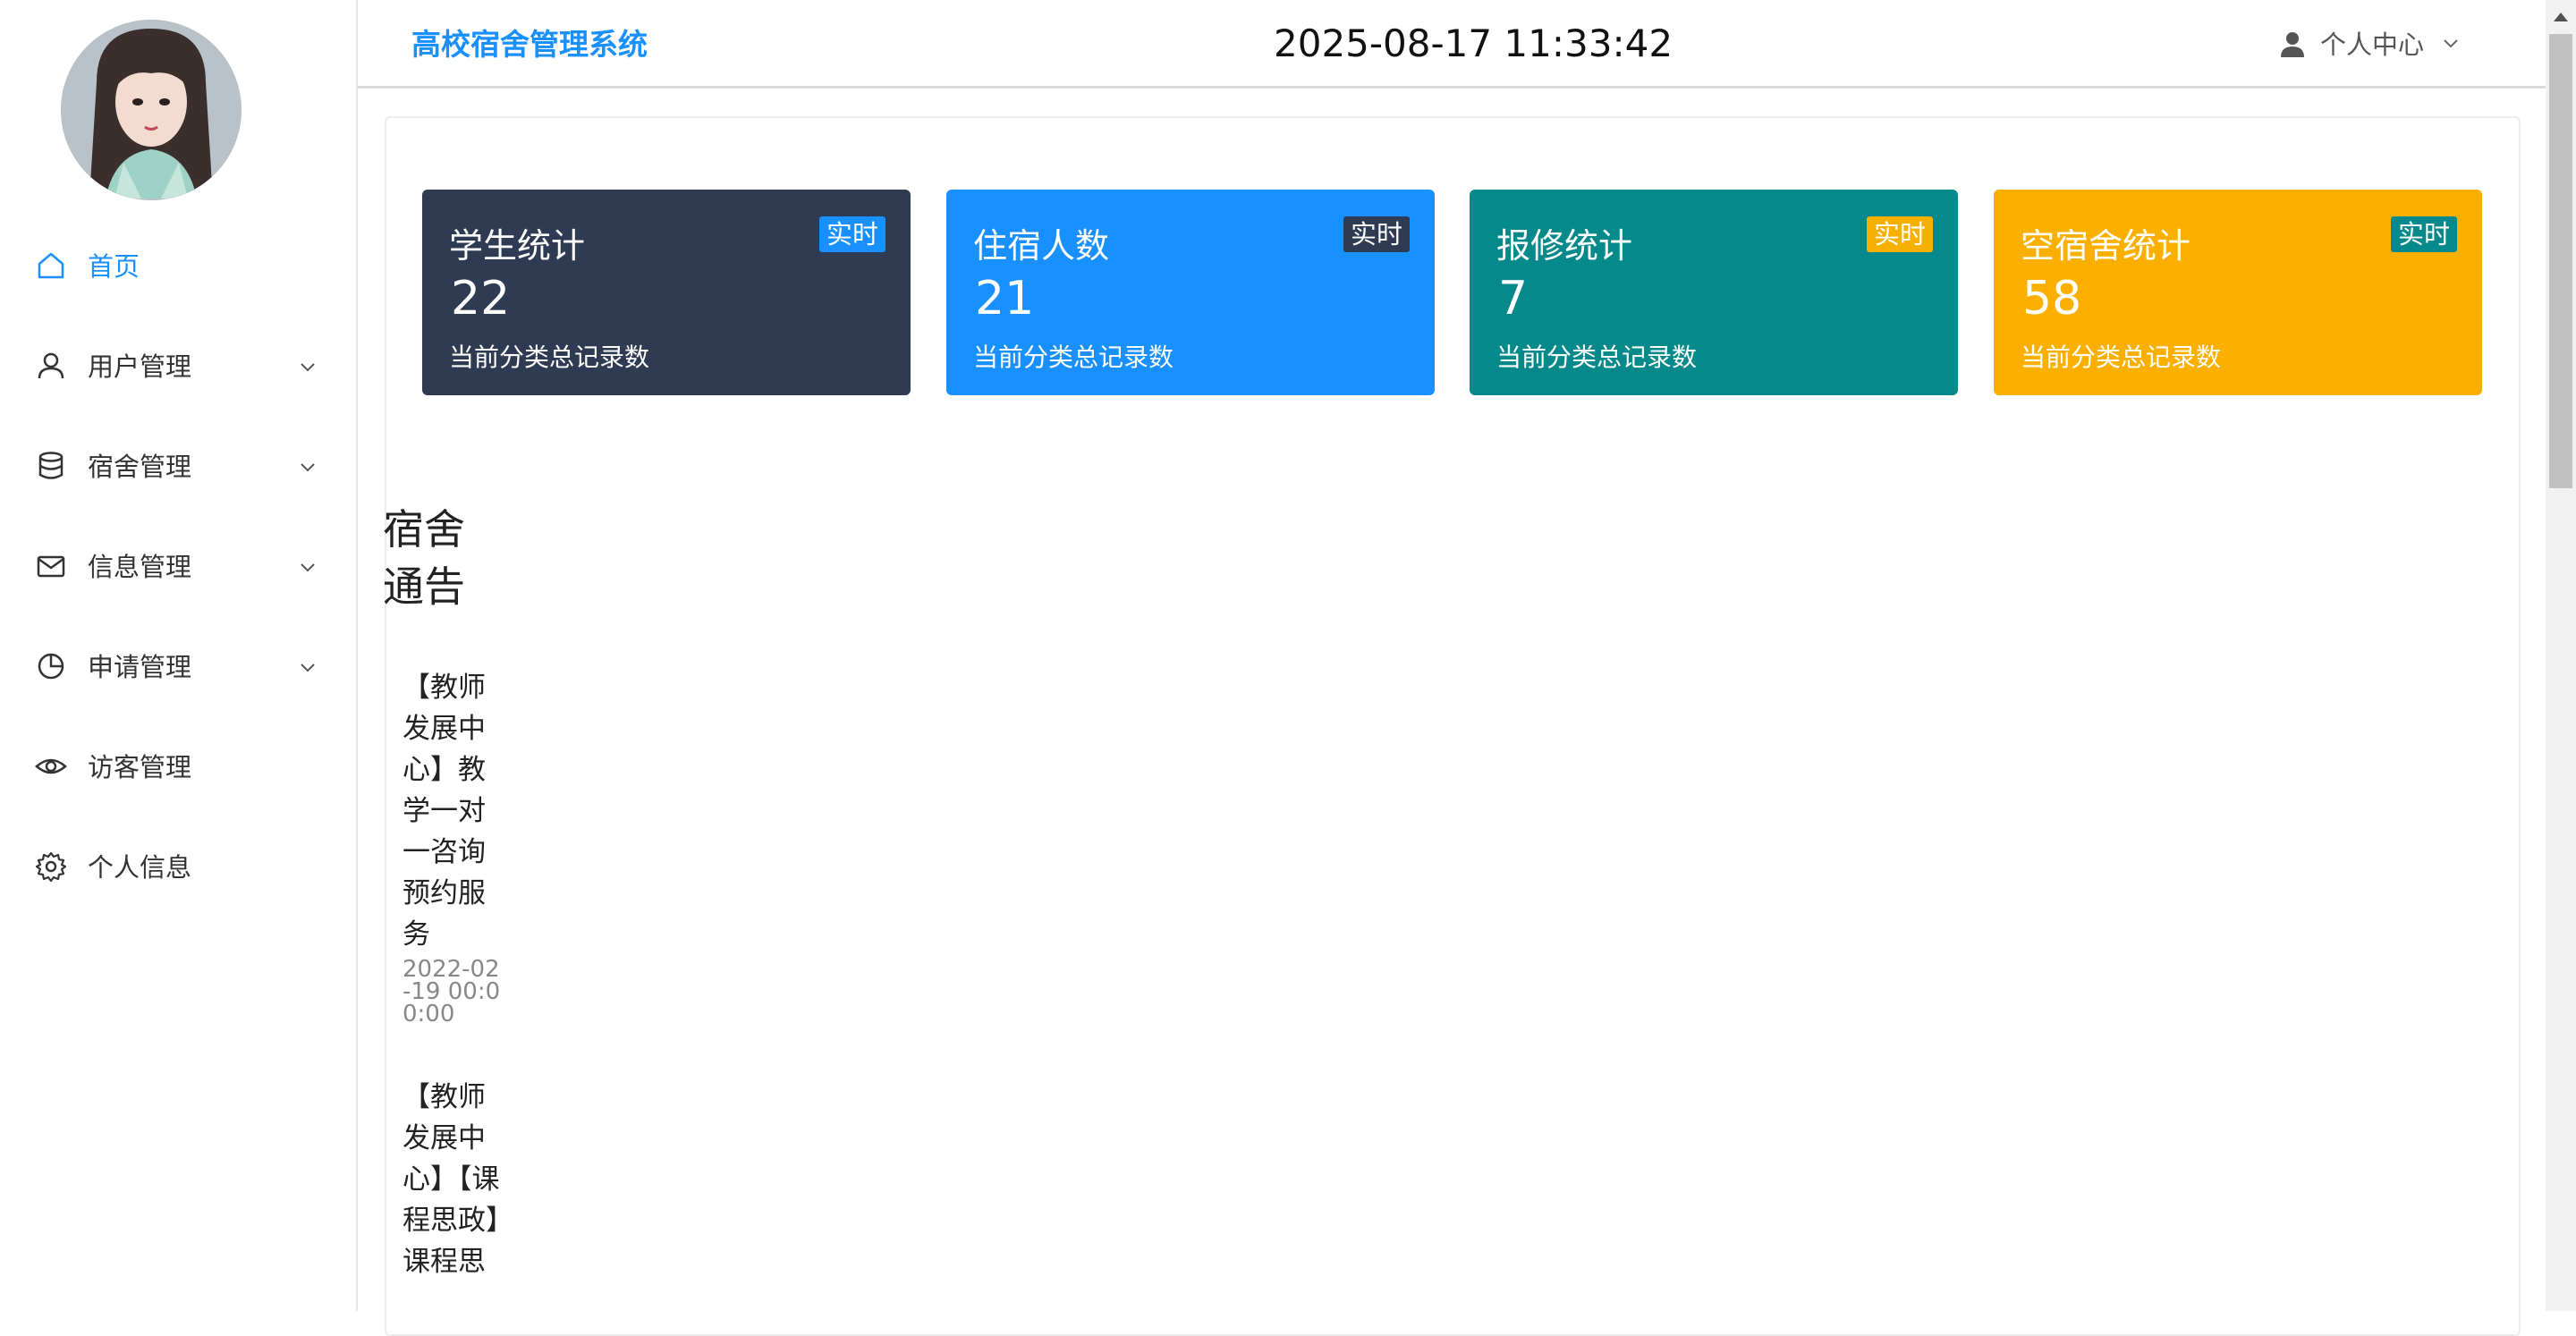  I want to click on database-icon, so click(51, 466).